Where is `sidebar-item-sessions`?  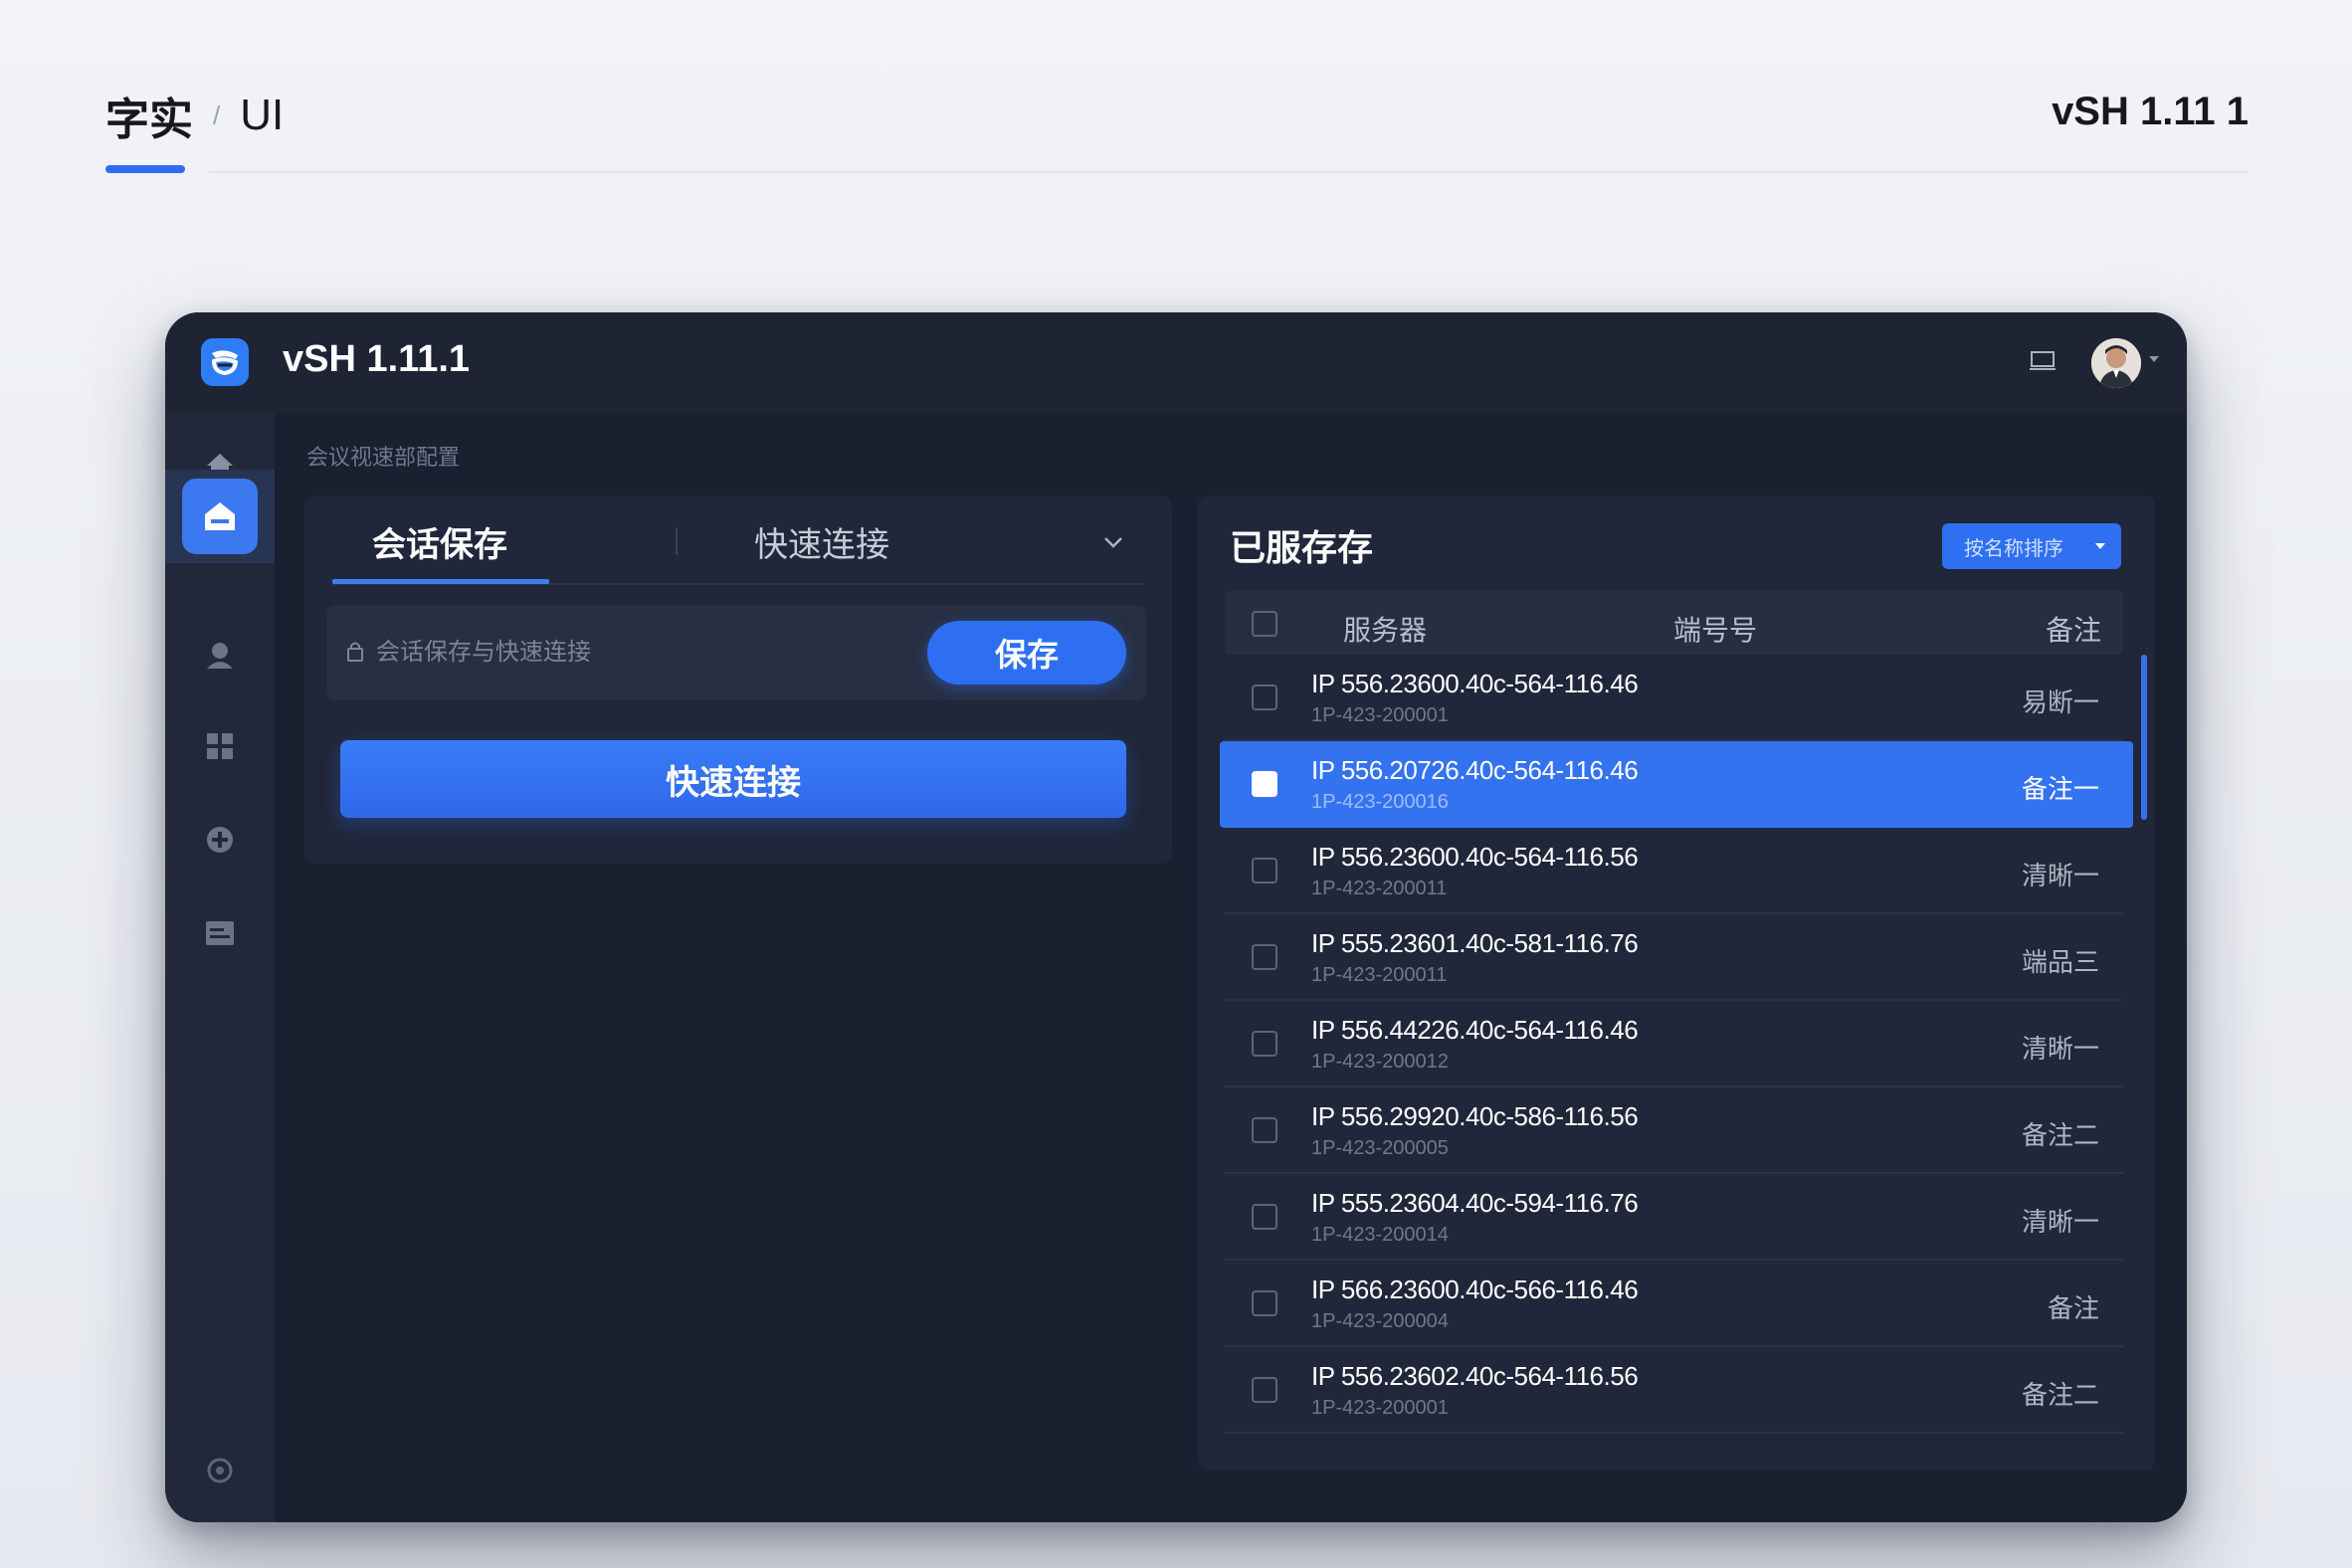 sidebar-item-sessions is located at coordinates (220, 516).